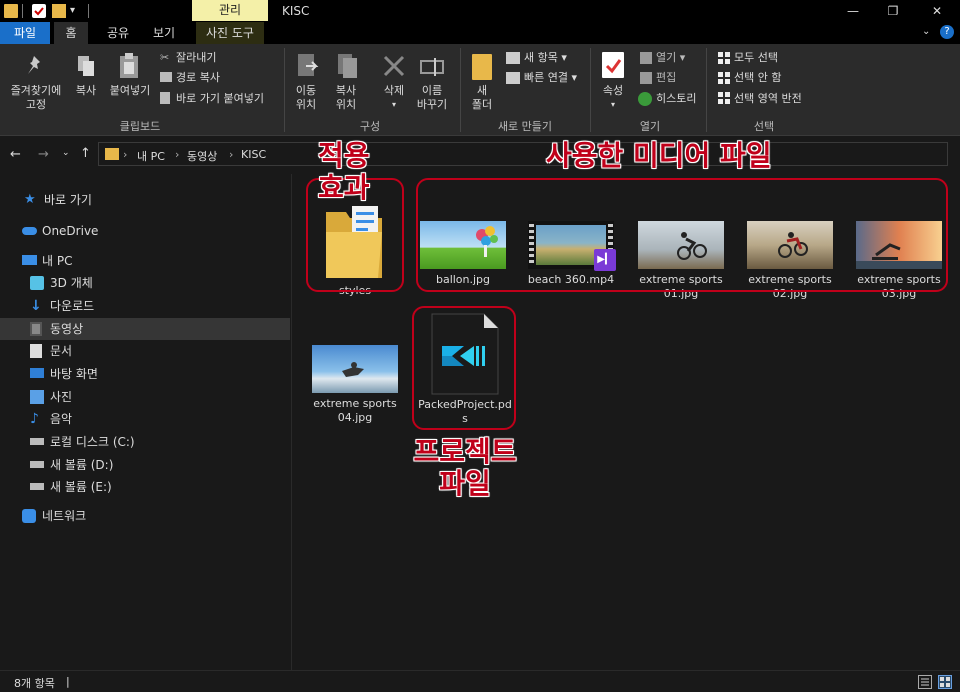 Image resolution: width=960 pixels, height=692 pixels. I want to click on open-icon, so click(646, 58).